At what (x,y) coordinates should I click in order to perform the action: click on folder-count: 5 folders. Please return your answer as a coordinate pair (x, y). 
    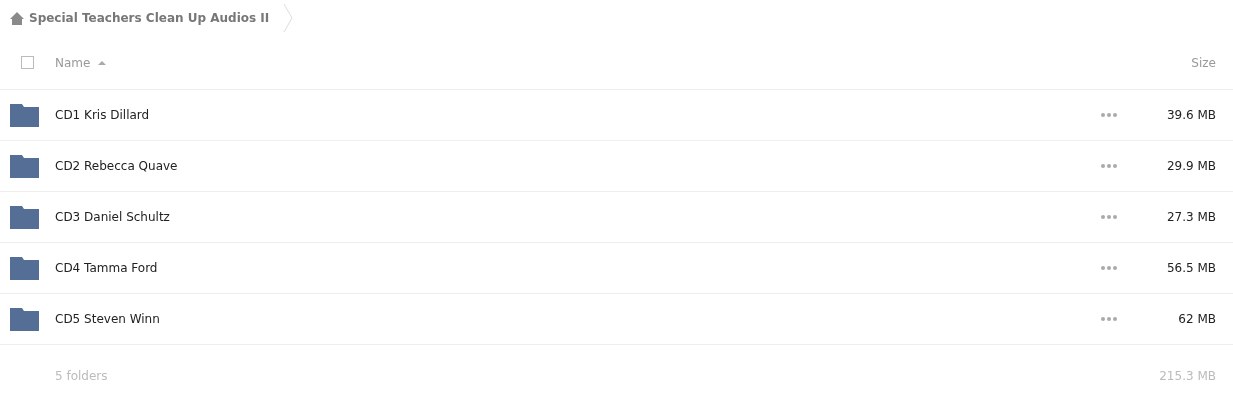
    Looking at the image, I should click on (81, 376).